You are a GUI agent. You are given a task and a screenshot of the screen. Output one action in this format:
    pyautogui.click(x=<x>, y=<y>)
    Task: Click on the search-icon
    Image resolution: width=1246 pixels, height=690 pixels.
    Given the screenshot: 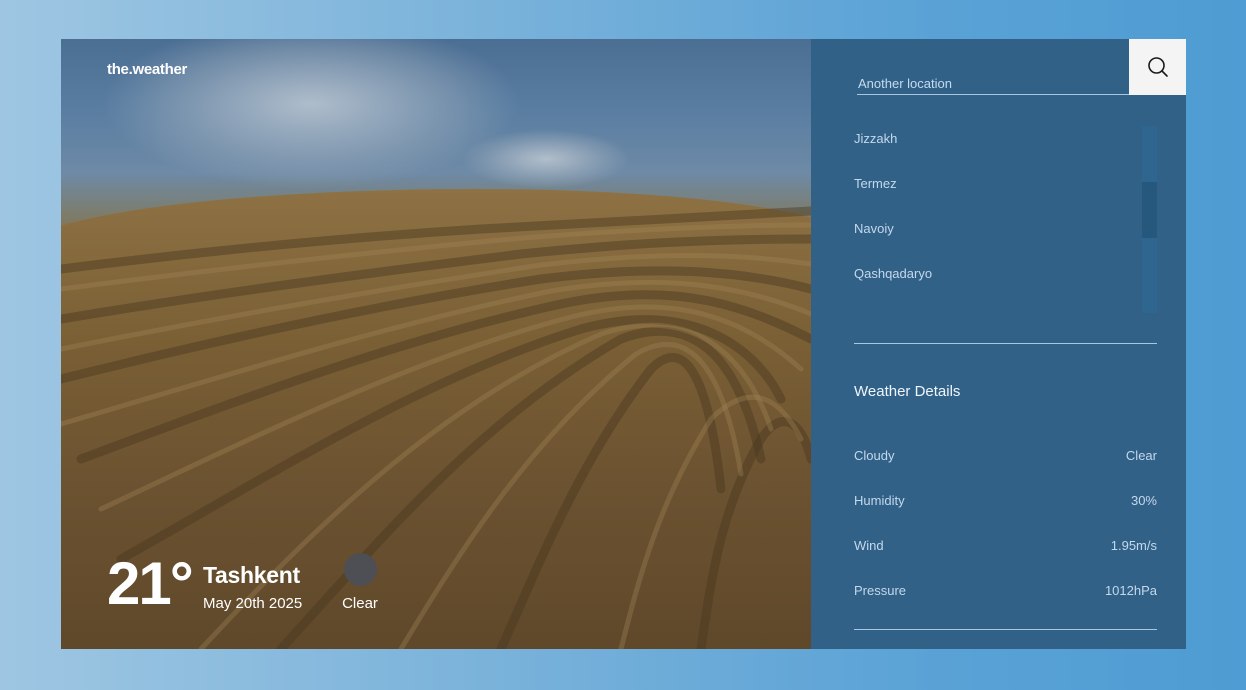 What is the action you would take?
    pyautogui.click(x=1157, y=67)
    